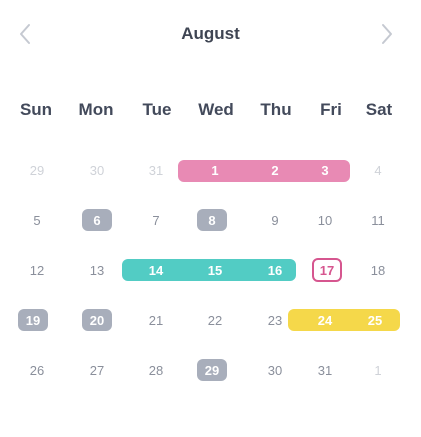  What do you see at coordinates (212, 220) in the screenshot?
I see `calendar-day: 8` at bounding box center [212, 220].